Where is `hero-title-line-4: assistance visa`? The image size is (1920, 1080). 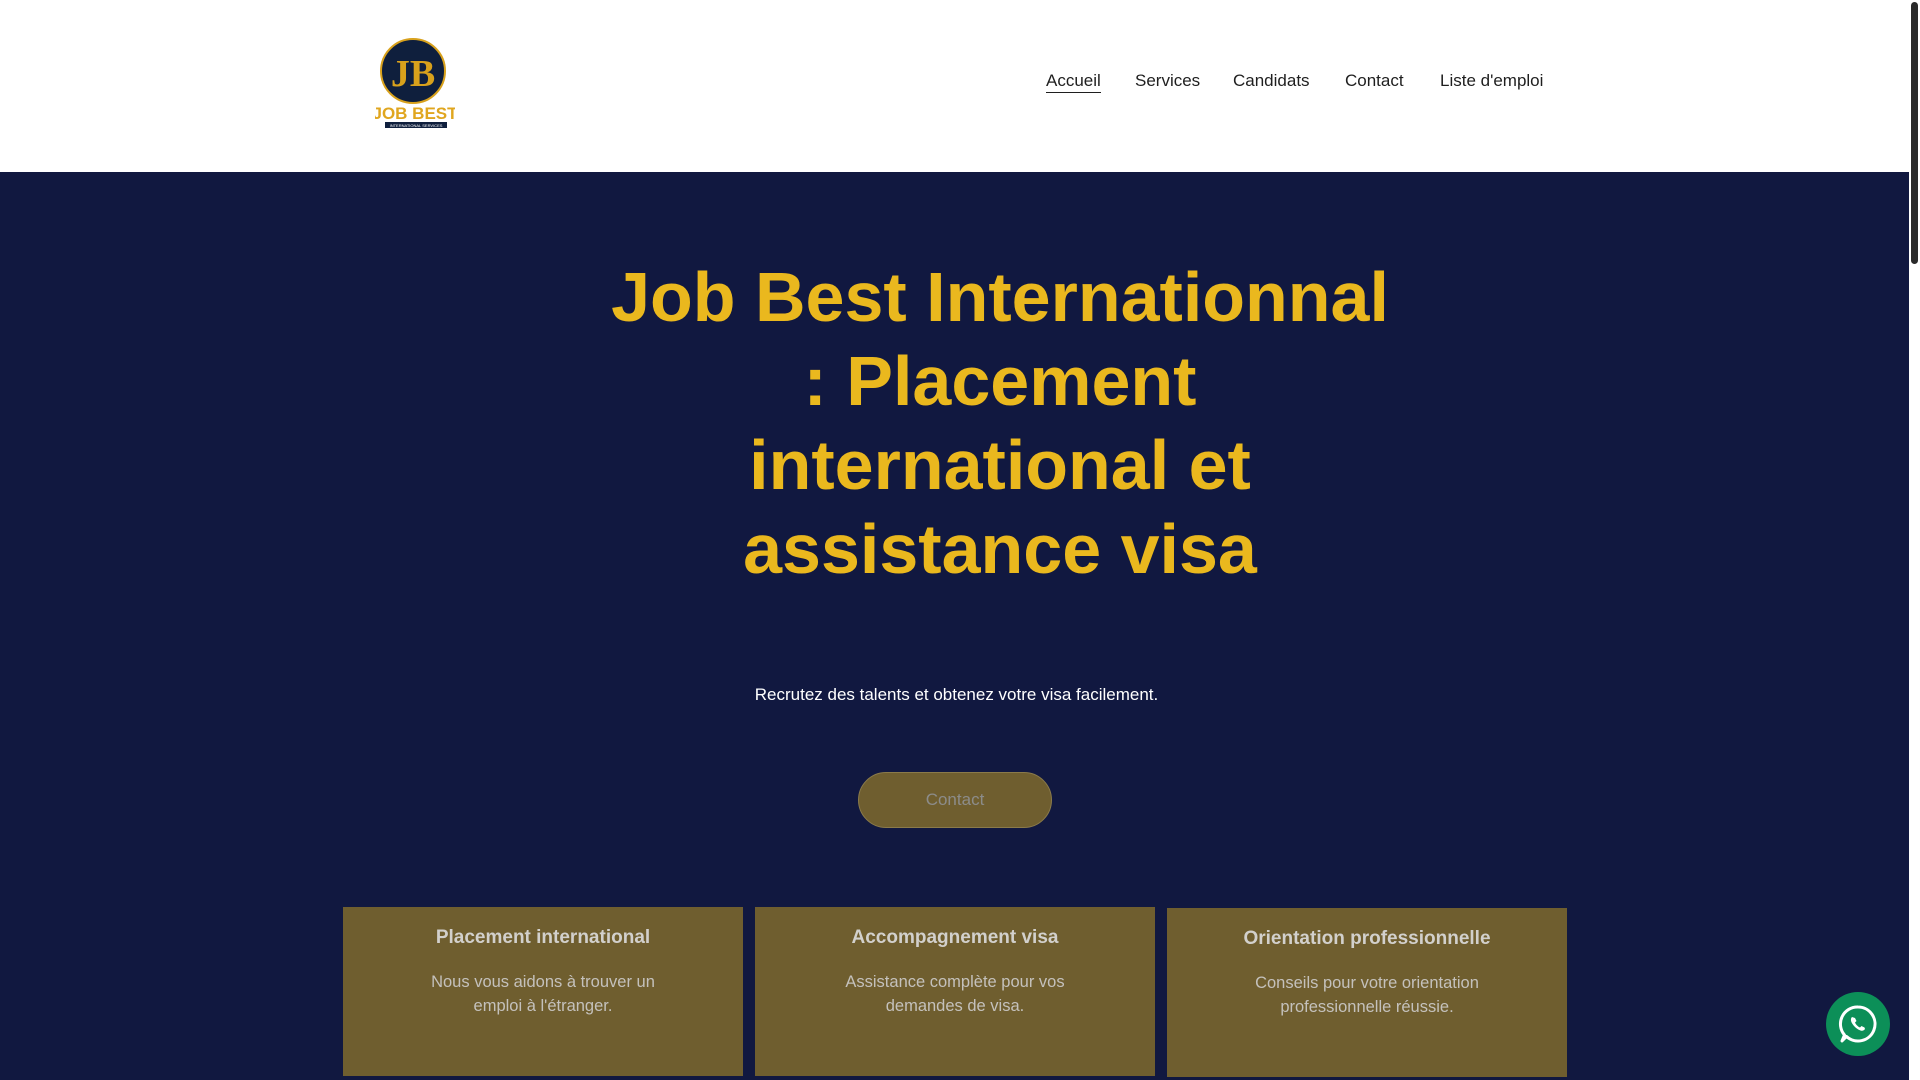
hero-title-line-4: assistance visa is located at coordinates (1000, 549).